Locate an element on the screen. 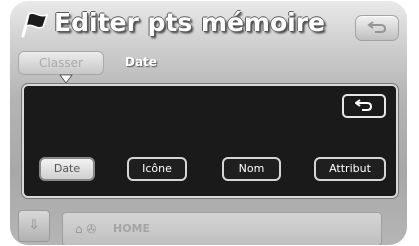 Image resolution: width=419 pixels, height=246 pixels. sort-option-name: Nom is located at coordinates (251, 169).